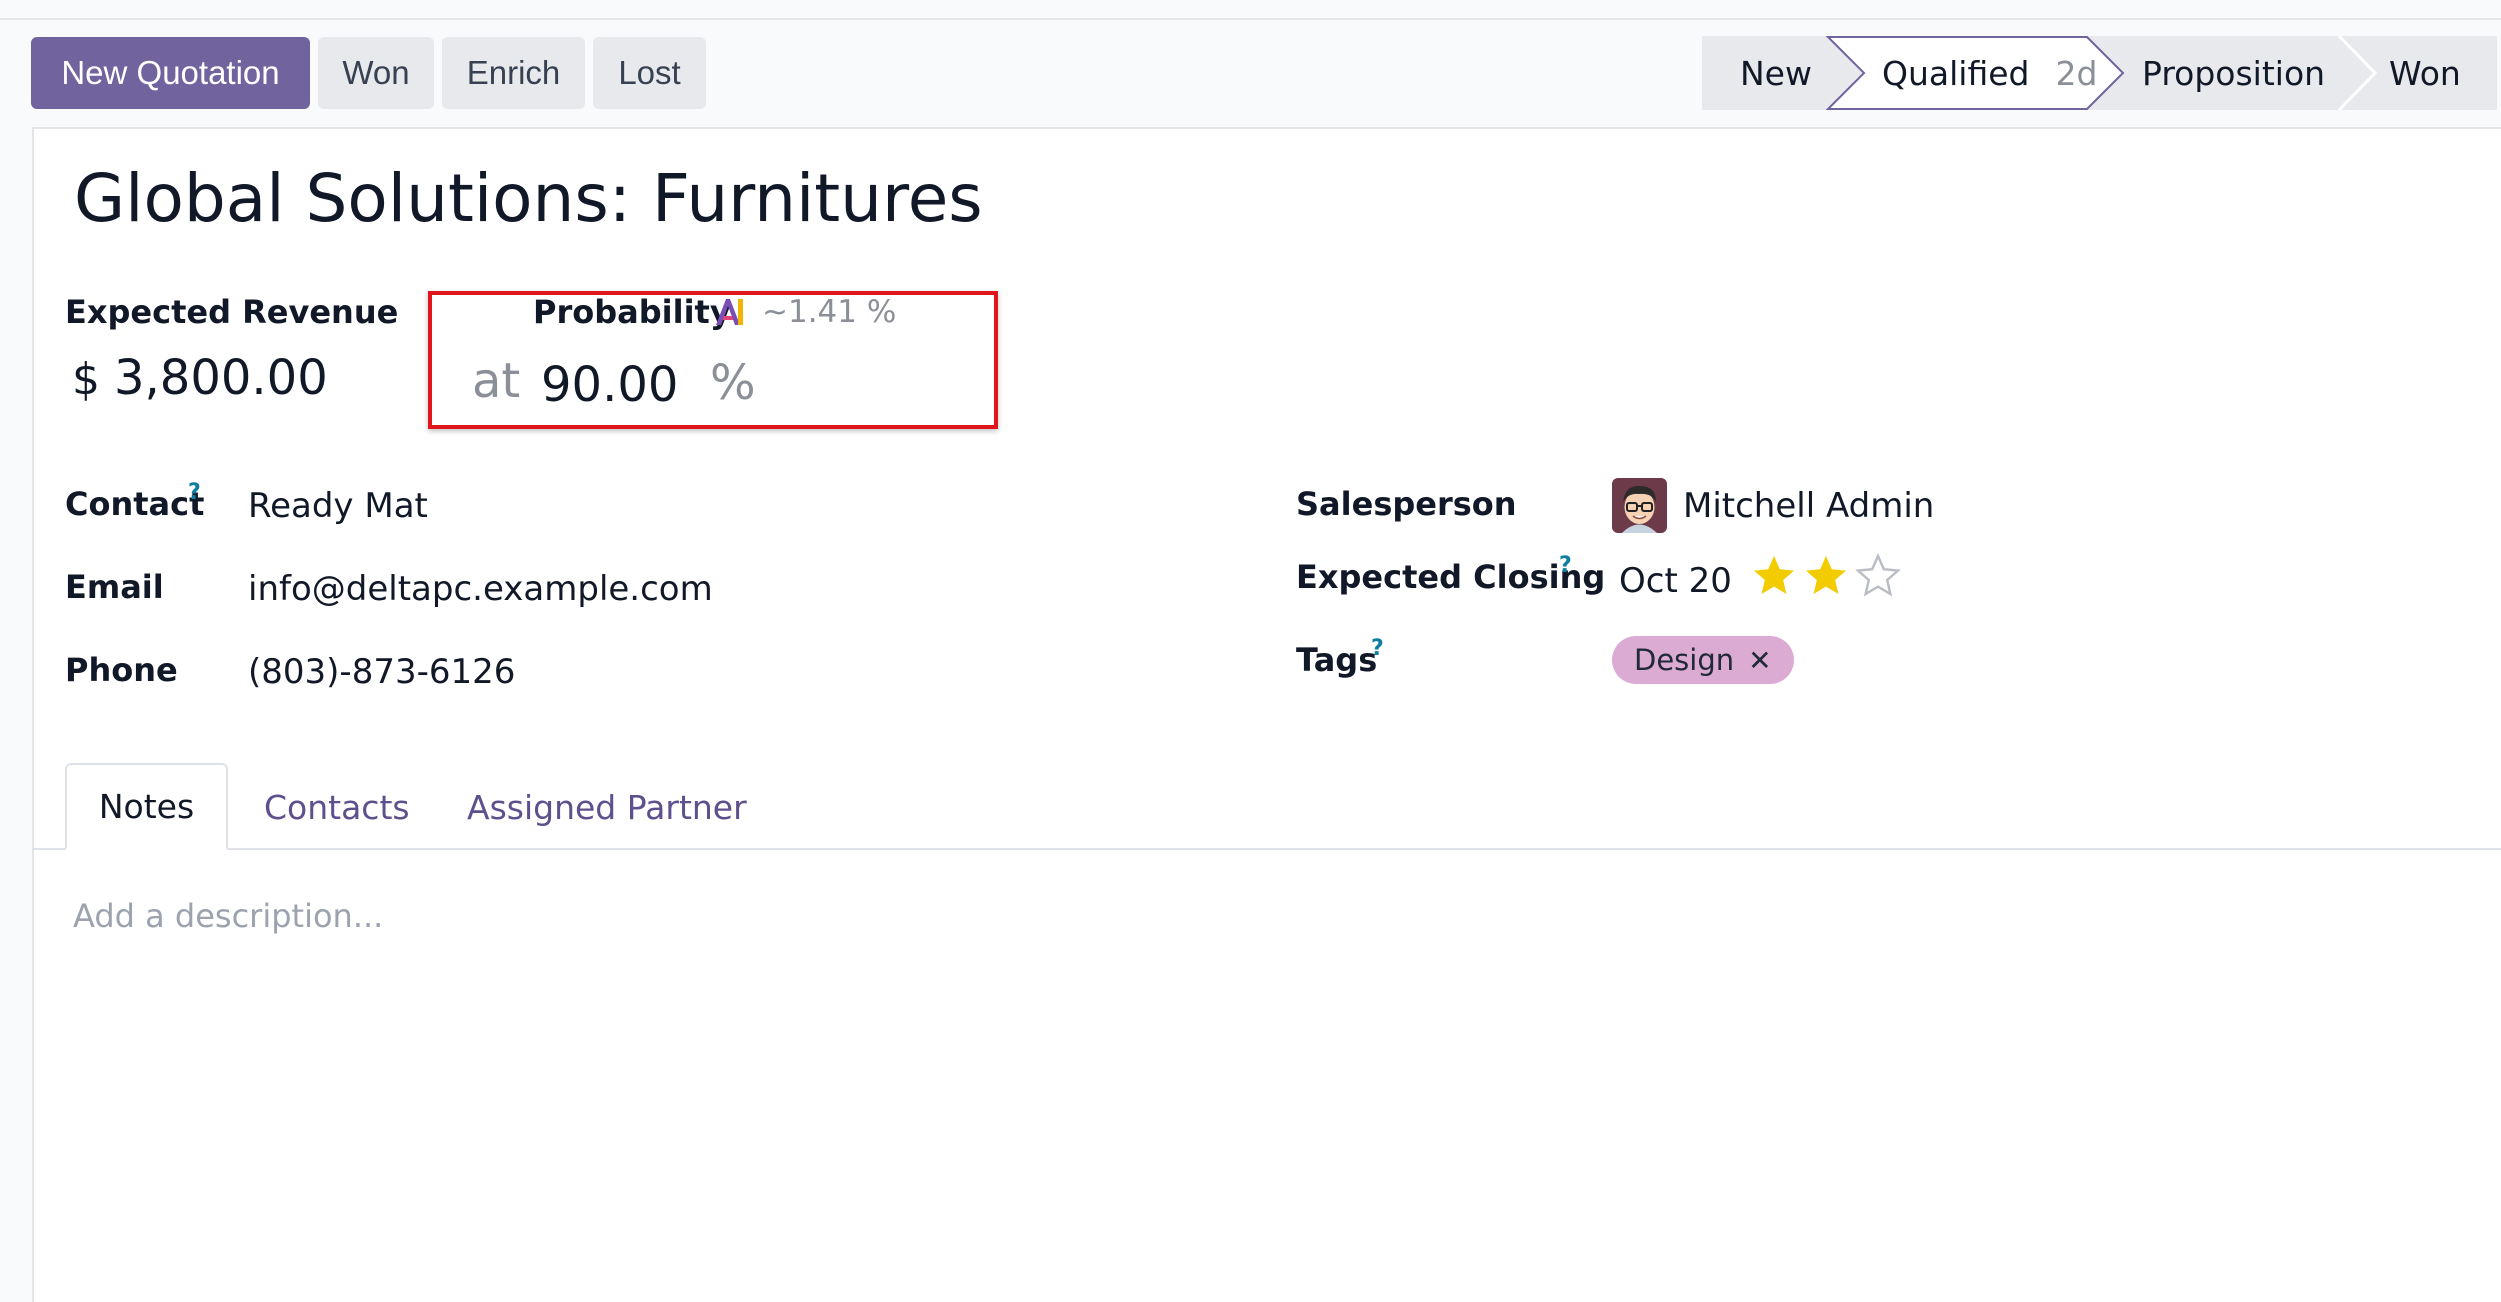  I want to click on stage-qualified: Qualified 2d, so click(1989, 73).